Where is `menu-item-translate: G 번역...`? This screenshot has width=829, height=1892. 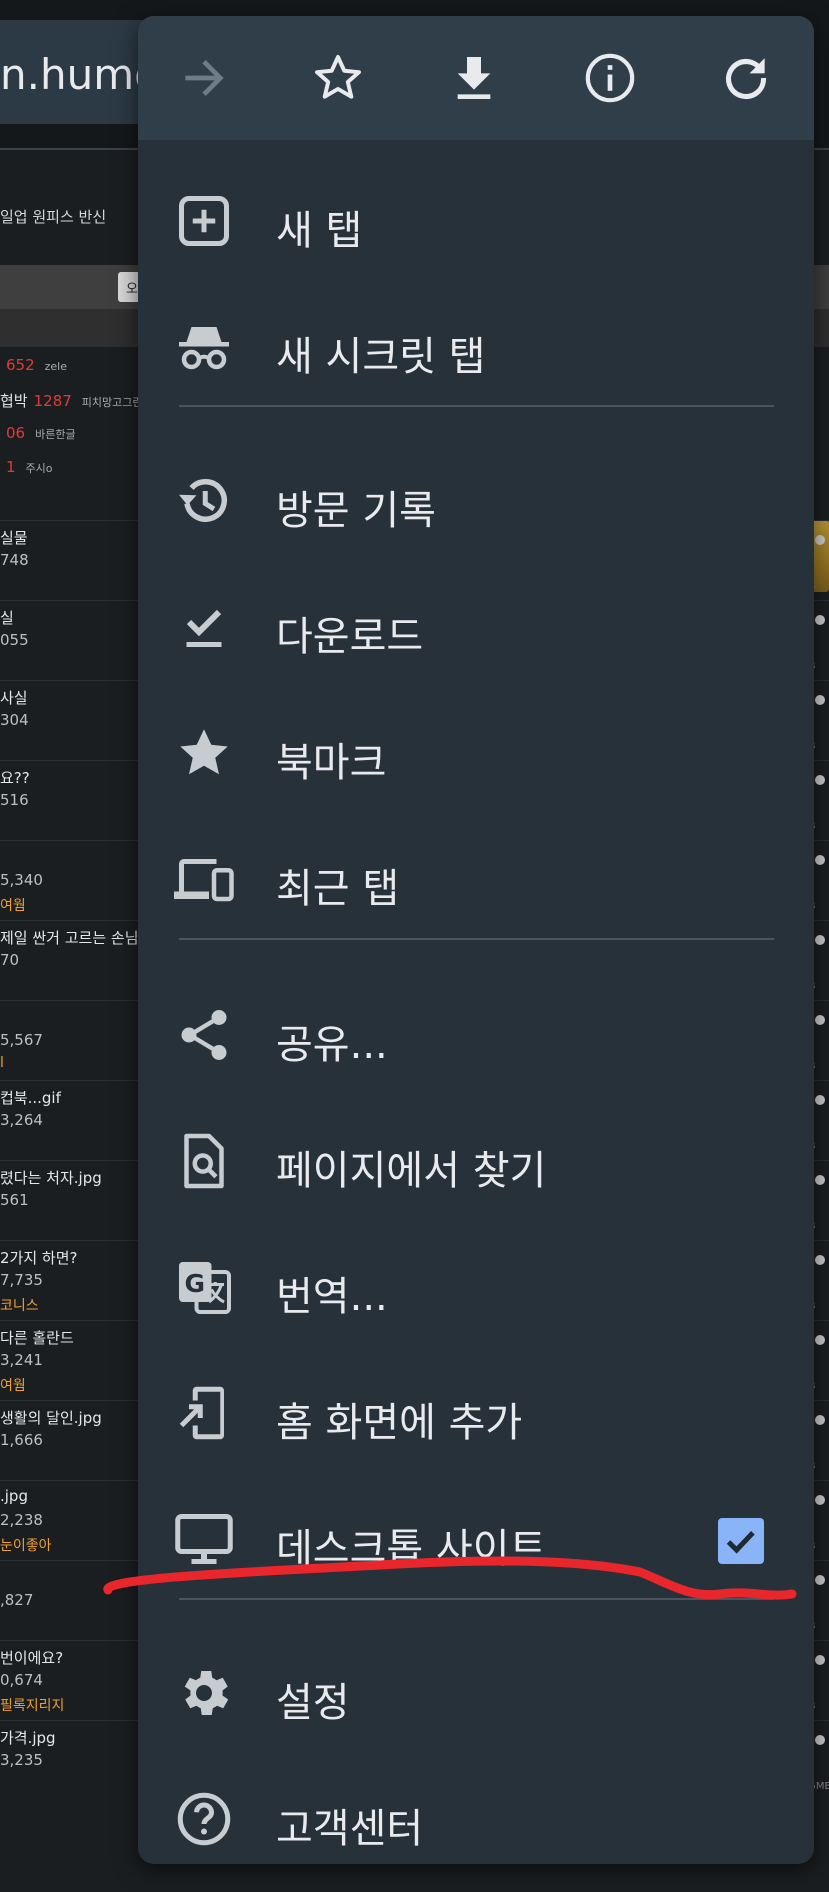 menu-item-translate: G 번역... is located at coordinates (476, 1287).